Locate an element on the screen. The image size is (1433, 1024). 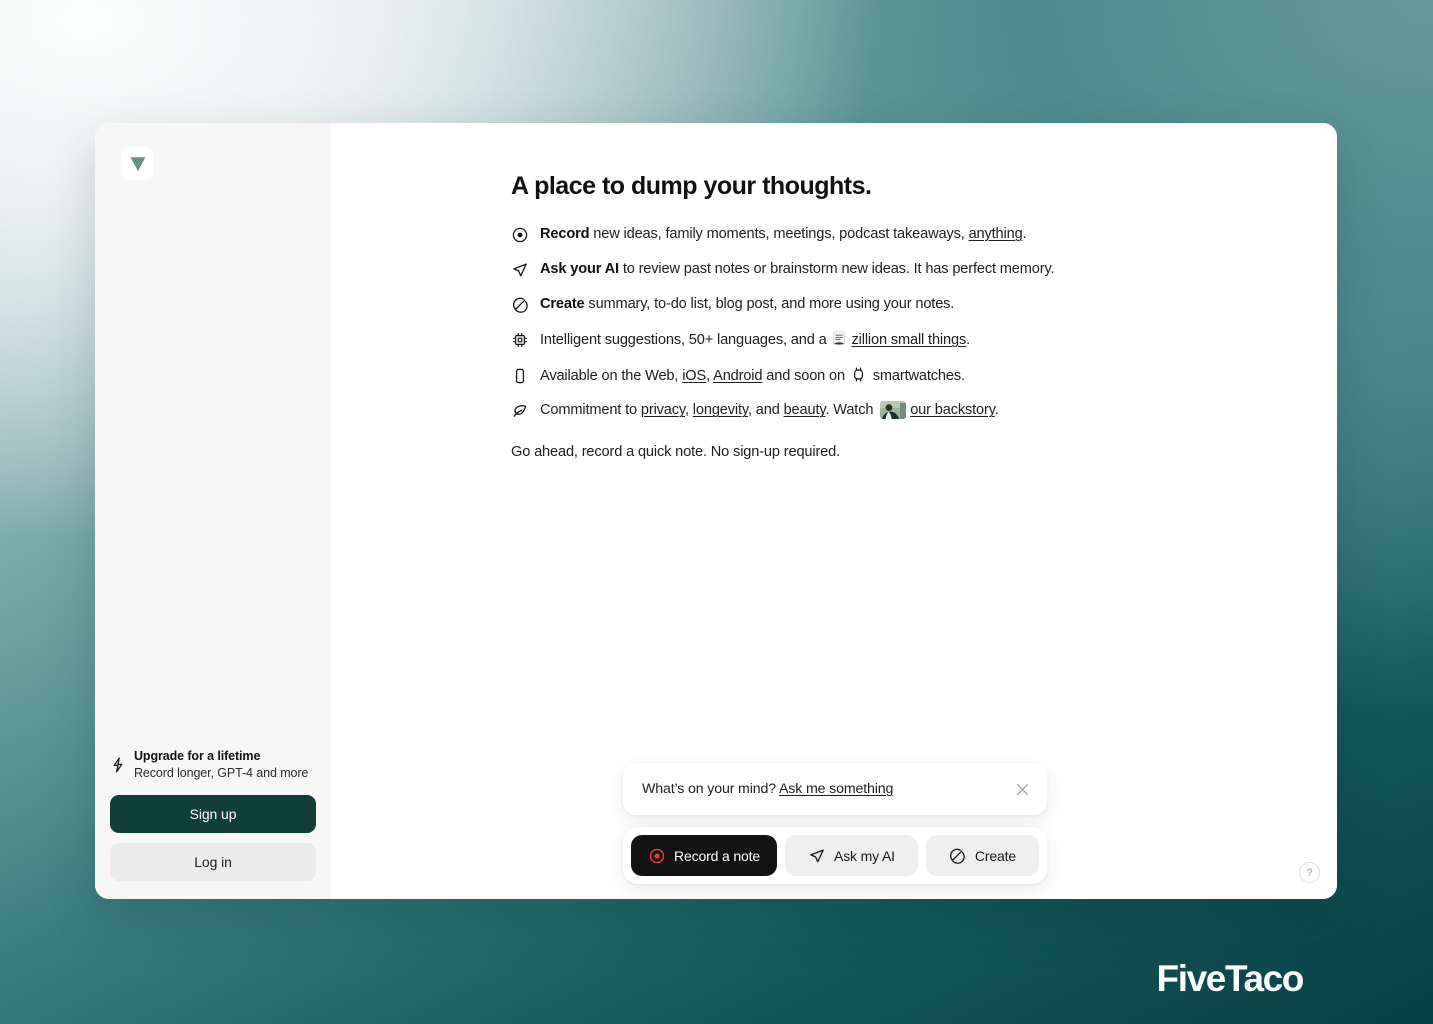
cpu-chip-icon is located at coordinates (520, 340).